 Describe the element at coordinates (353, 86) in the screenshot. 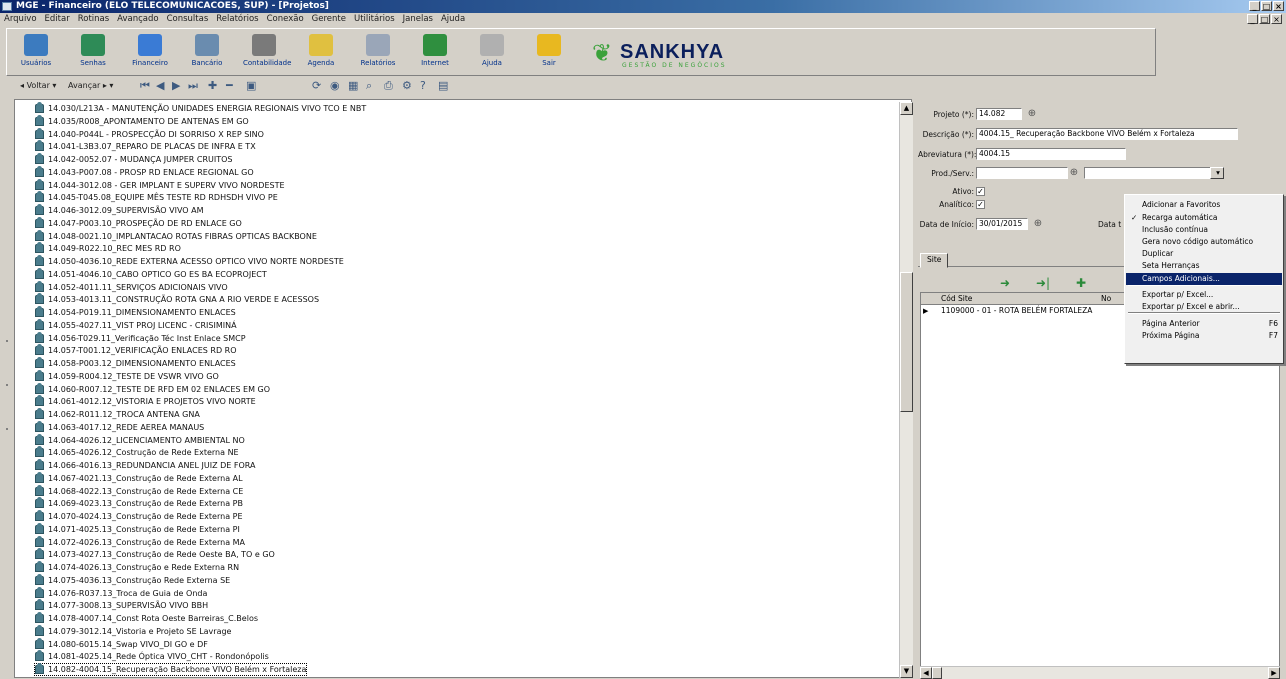

I see `grid-view-icon: ▦` at that location.